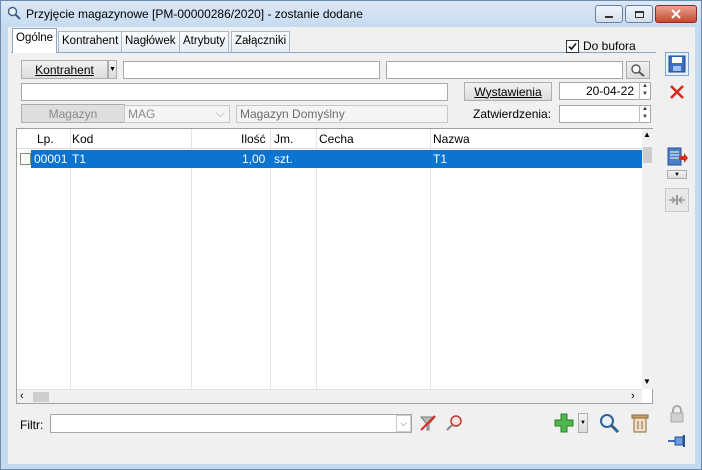 Image resolution: width=702 pixels, height=470 pixels. I want to click on magazyn-name-input: Magazyn Domyślny, so click(342, 114).